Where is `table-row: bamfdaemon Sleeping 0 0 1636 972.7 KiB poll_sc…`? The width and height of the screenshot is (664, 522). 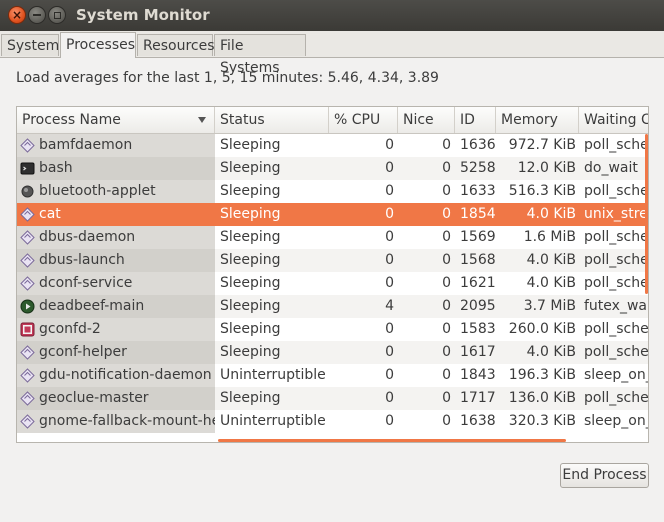 table-row: bamfdaemon Sleeping 0 0 1636 972.7 KiB poll_sc… is located at coordinates (332, 145).